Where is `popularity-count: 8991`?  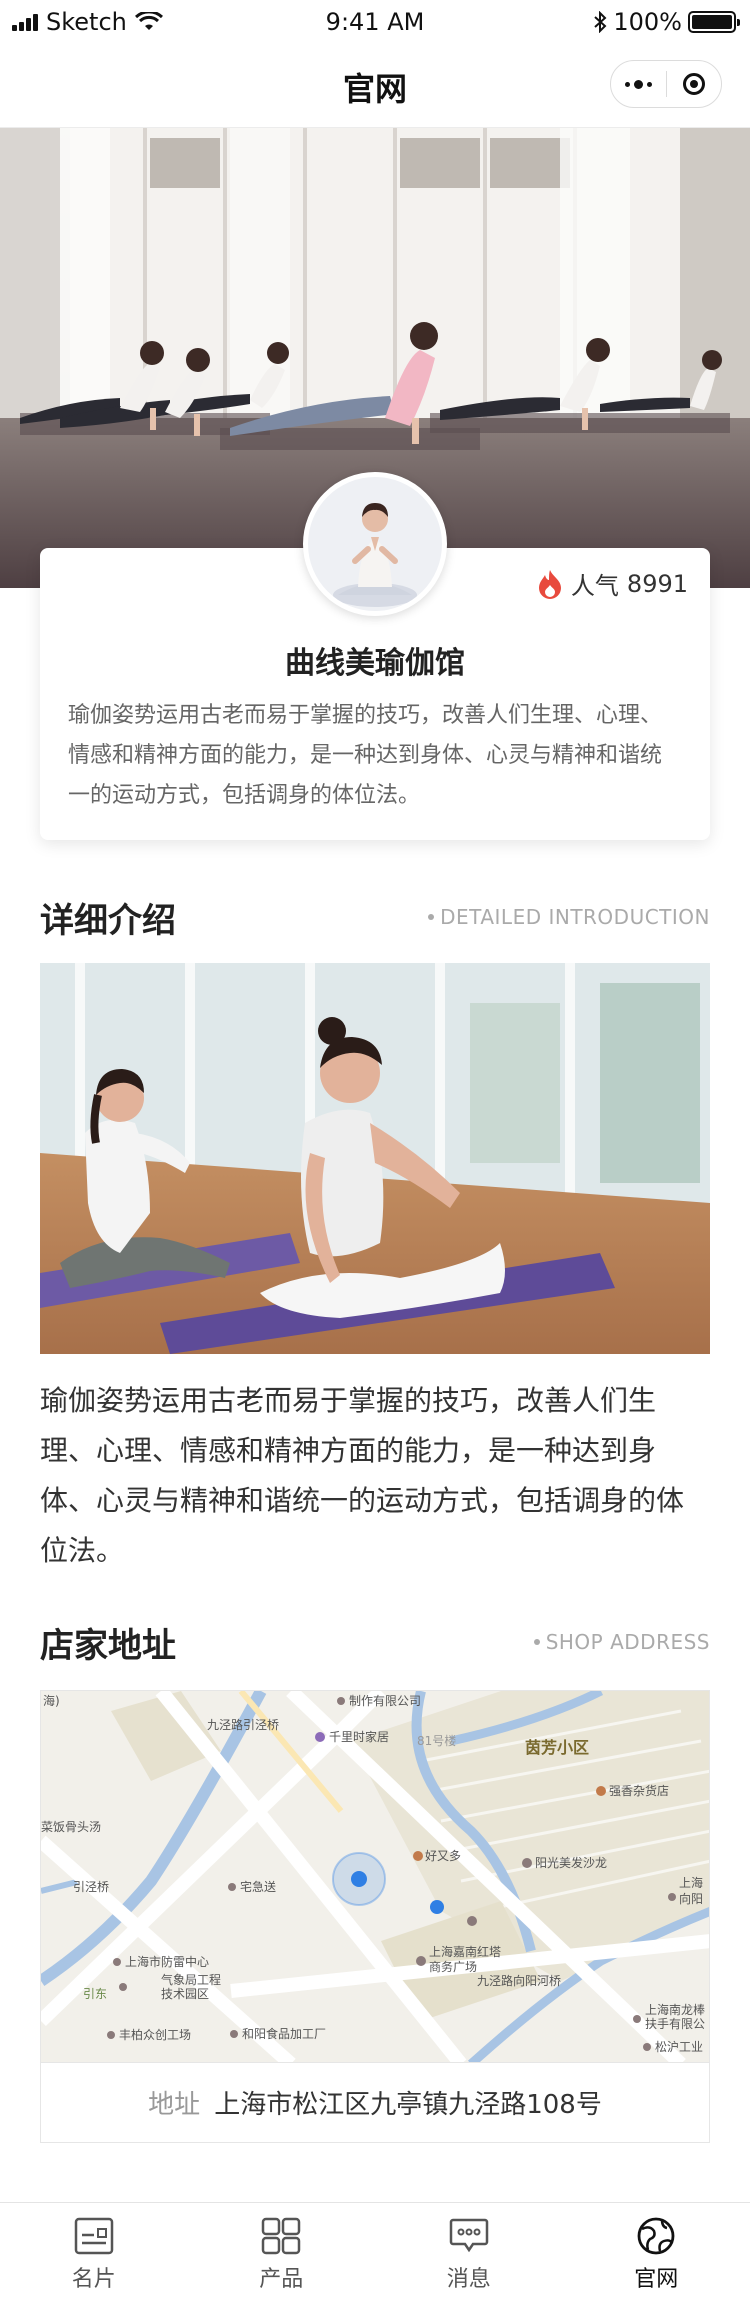
popularity-count: 8991 is located at coordinates (657, 583).